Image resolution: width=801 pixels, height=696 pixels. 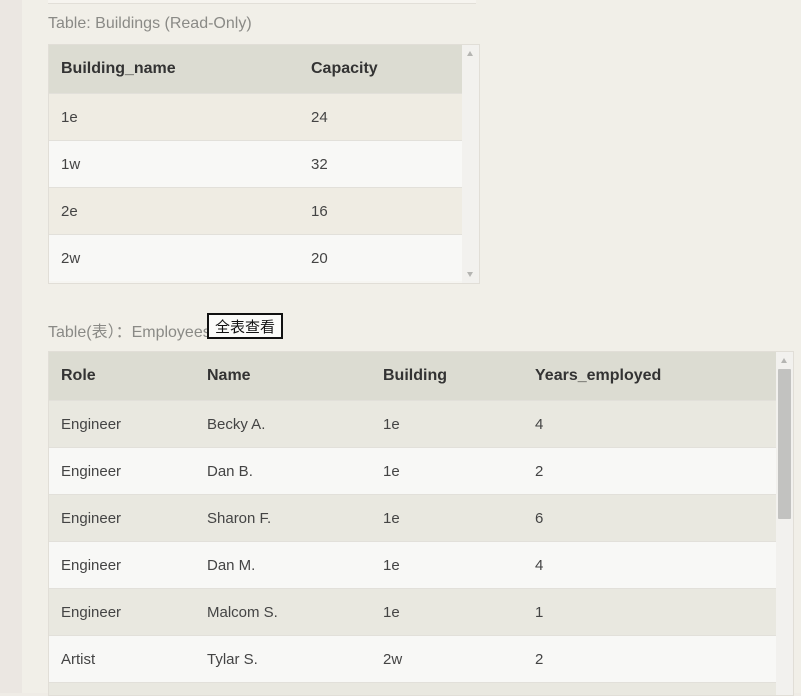 I want to click on table-cell: Tylar S., so click(x=283, y=659).